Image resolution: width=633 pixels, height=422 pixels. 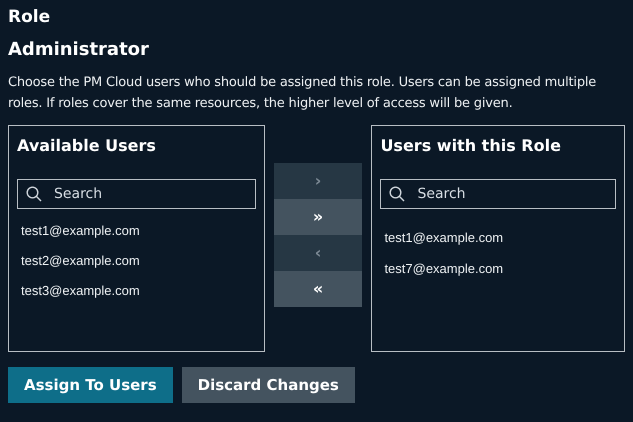 I want to click on transfer-button: », so click(x=318, y=217).